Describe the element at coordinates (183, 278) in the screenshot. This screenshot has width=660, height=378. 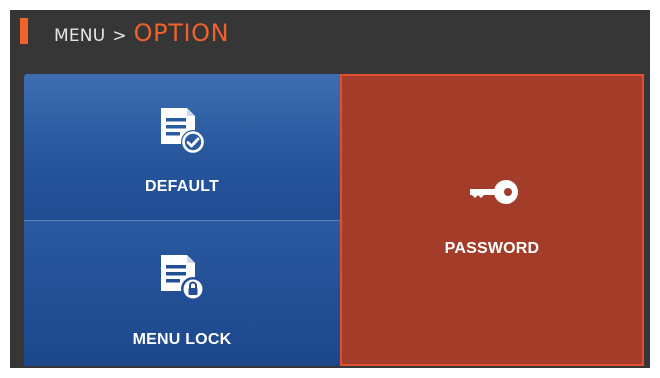
I see `document-lock-icon` at that location.